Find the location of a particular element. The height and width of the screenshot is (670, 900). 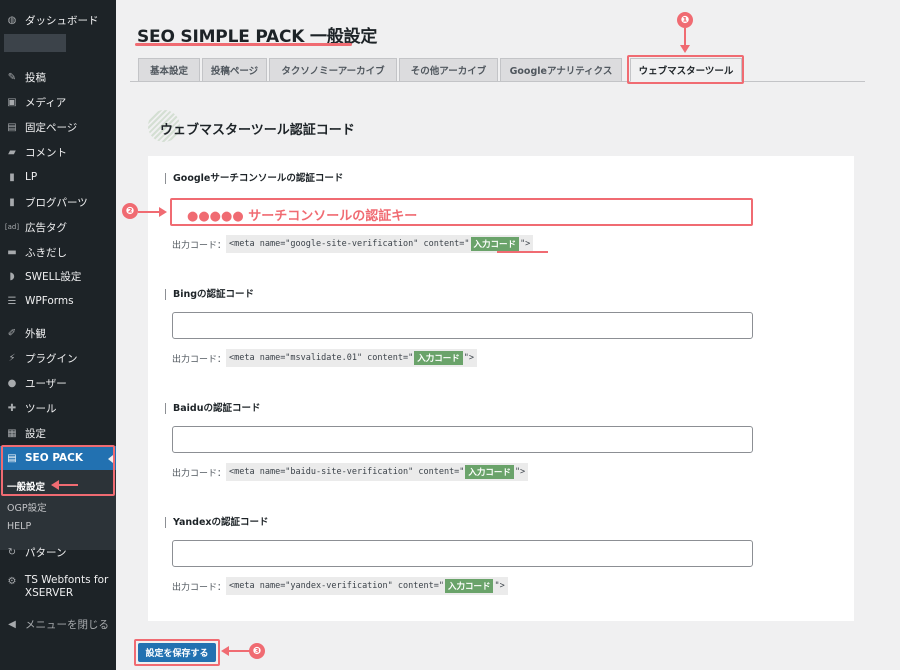

sidebar-item-wpforms: ☰ WPForms is located at coordinates (58, 301).